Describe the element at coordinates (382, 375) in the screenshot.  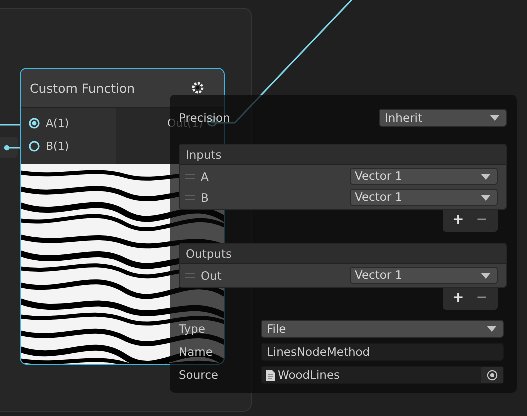
I see `source-field: WoodLines` at that location.